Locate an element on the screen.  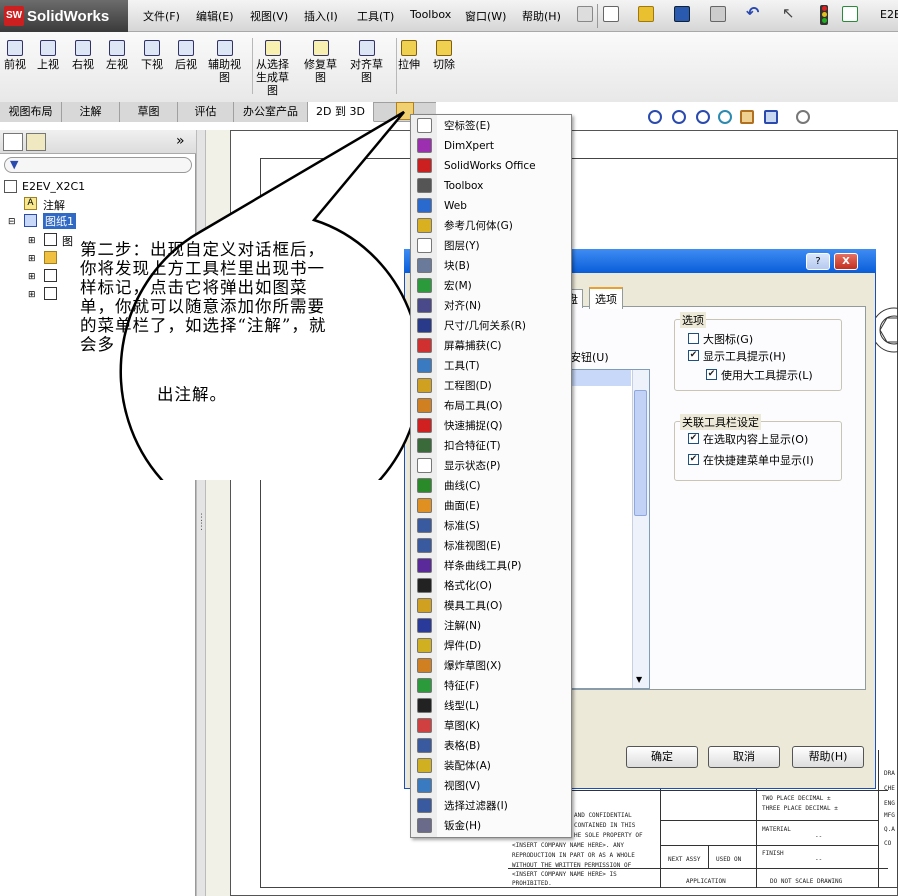
popup-menu-item: 图层(Y) is located at coordinates (504, 246).